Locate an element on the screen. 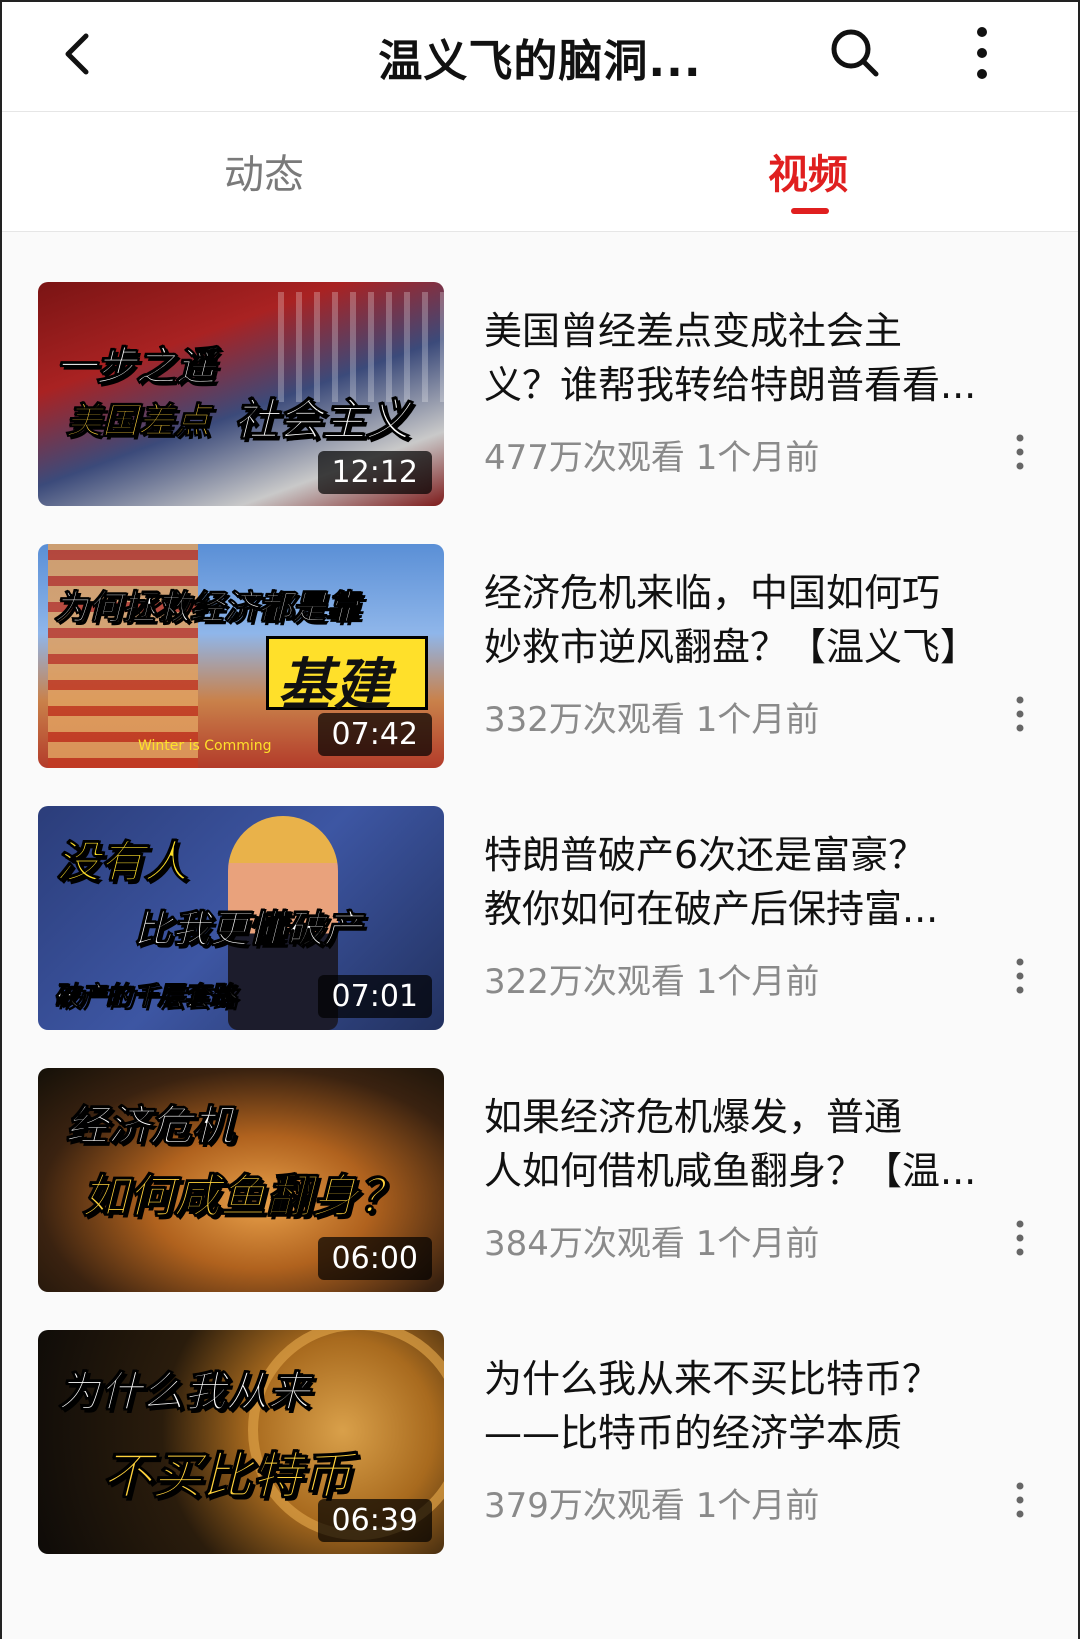 This screenshot has width=1080, height=1639. video-meta: 特朗普破产6次还是富豪？ 教你如何在破产后保持富... 322万次观看 1个月前 is located at coordinates (764, 915).